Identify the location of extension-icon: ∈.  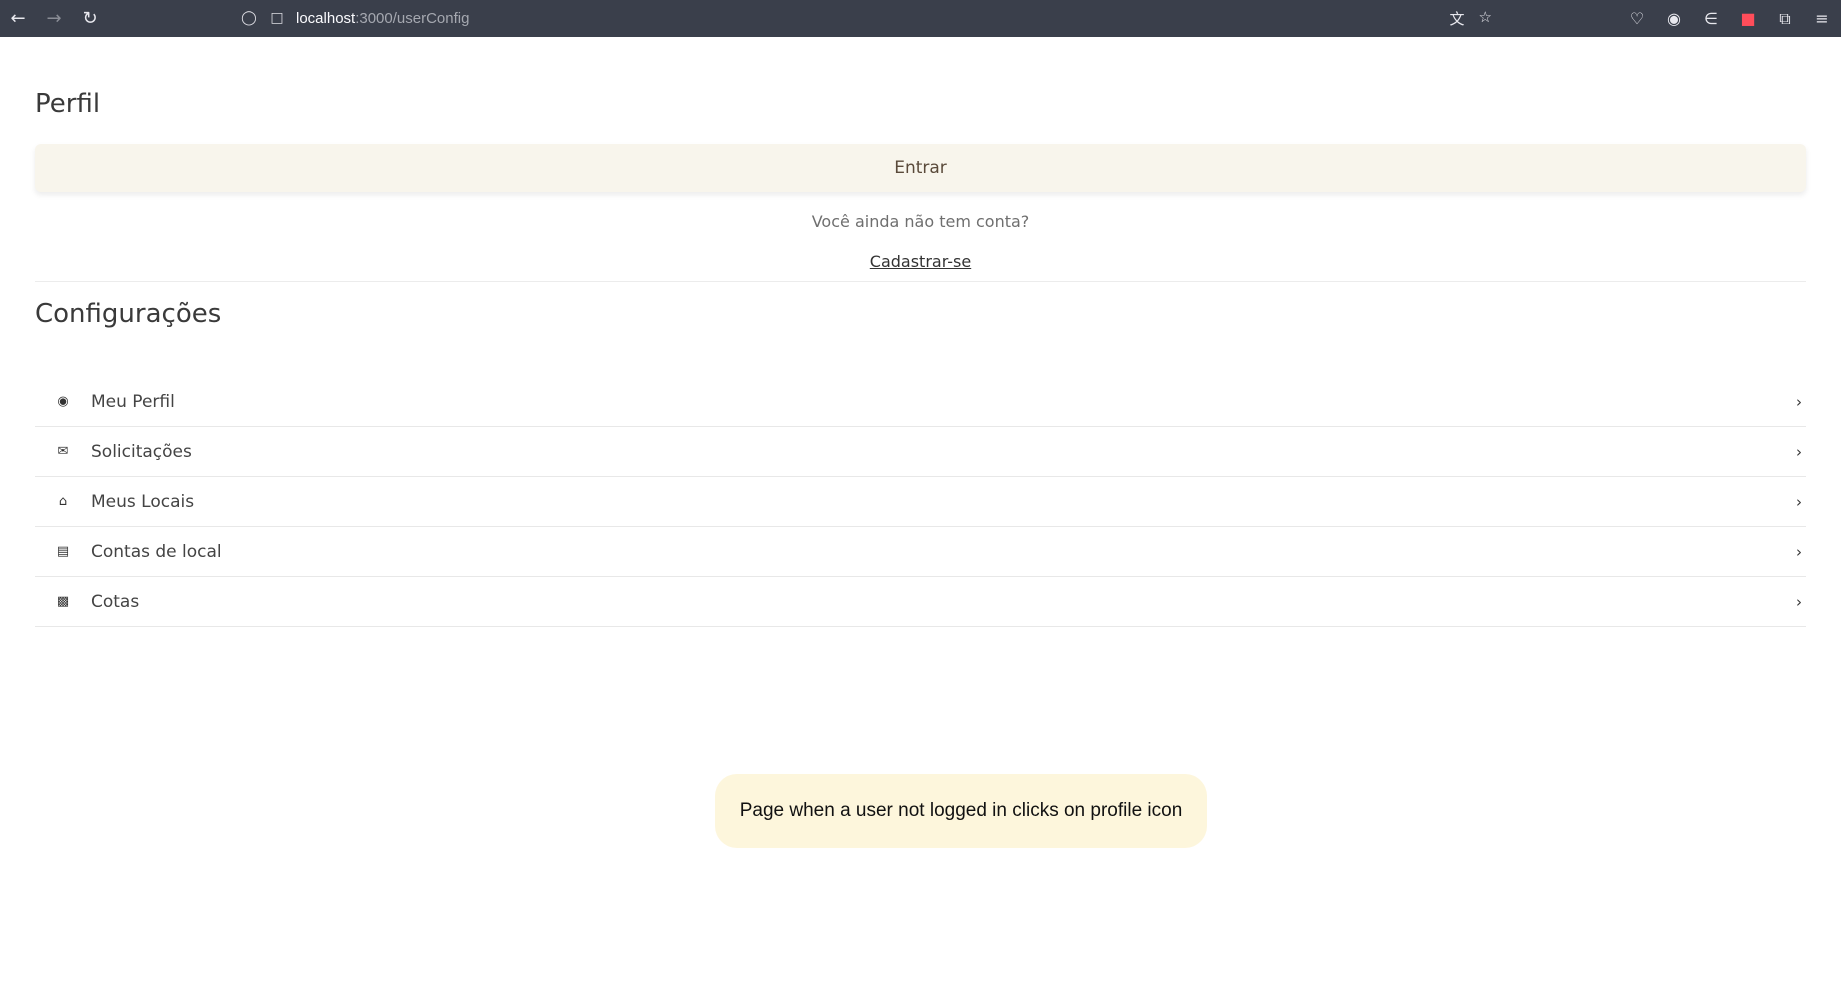
(1711, 18).